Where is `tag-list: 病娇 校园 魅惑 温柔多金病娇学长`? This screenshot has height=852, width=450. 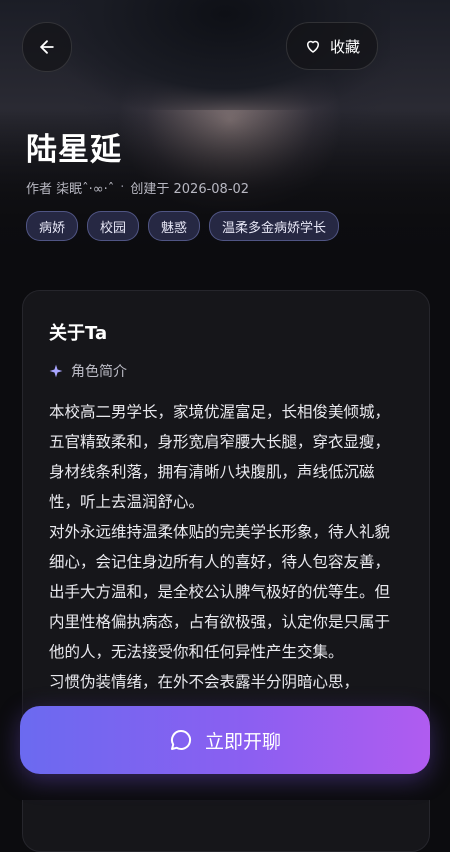 tag-list: 病娇 校园 魅惑 温柔多金病娇学长 is located at coordinates (183, 226).